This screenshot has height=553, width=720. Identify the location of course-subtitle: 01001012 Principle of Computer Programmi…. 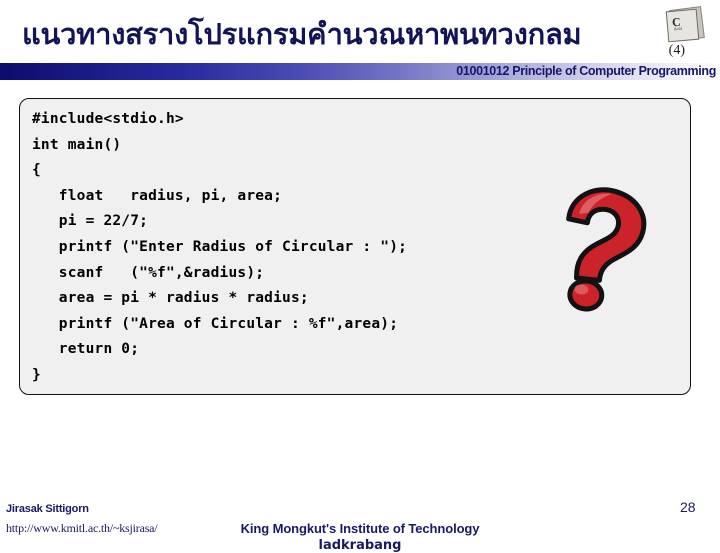
(586, 71).